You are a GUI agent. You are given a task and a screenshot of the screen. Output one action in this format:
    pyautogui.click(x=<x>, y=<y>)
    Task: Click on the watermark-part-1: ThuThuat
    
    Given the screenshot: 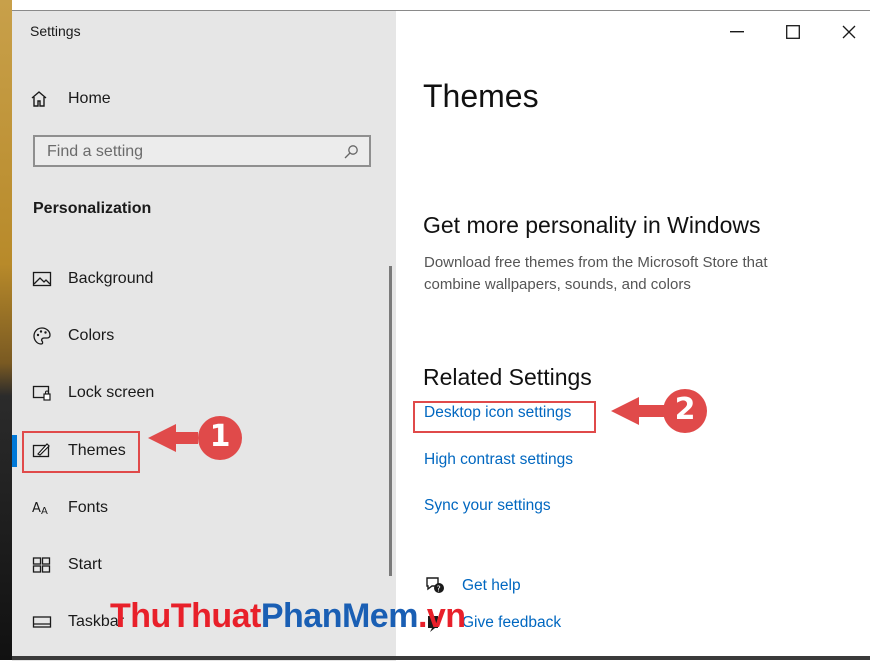 What is the action you would take?
    pyautogui.click(x=185, y=616)
    